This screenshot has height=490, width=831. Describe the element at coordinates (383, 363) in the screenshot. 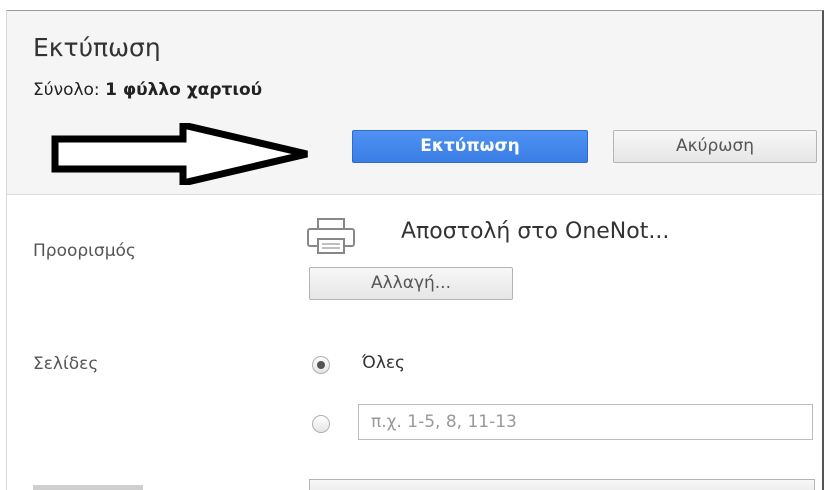

I see `pages-all-label: Όλες` at that location.